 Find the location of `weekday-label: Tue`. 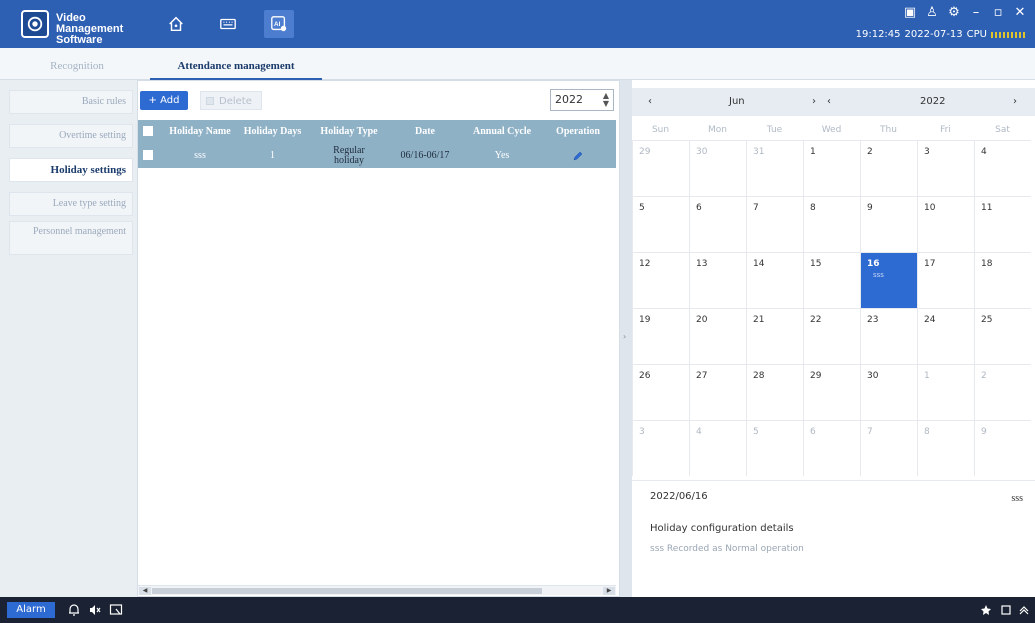

weekday-label: Tue is located at coordinates (774, 130).